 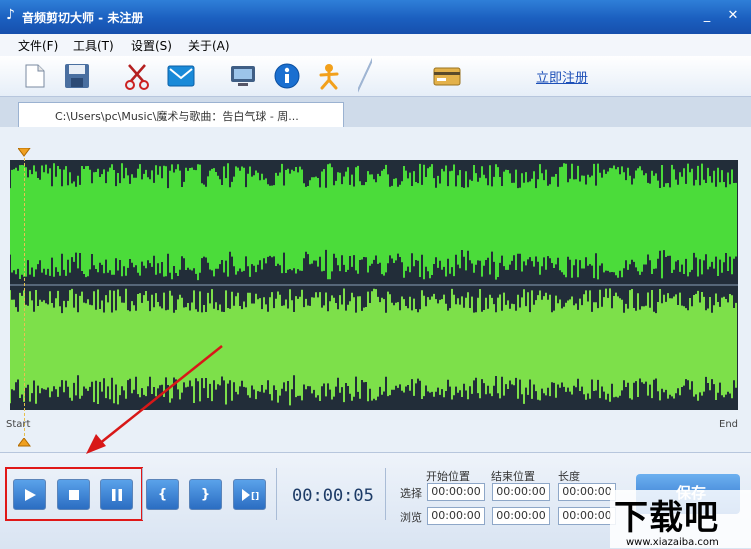 I want to click on select-row-label: 选择, so click(x=411, y=493).